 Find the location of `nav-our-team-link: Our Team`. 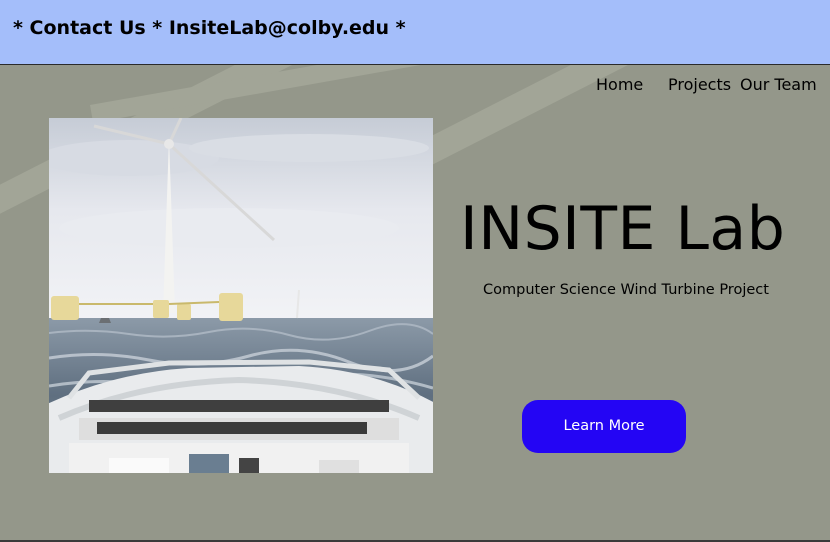

nav-our-team-link: Our Team is located at coordinates (781, 84).